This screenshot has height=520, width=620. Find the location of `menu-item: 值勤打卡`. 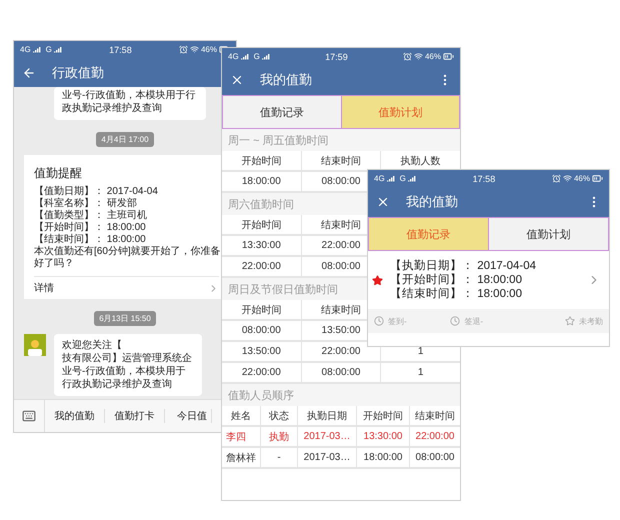

menu-item: 值勤打卡 is located at coordinates (135, 416).